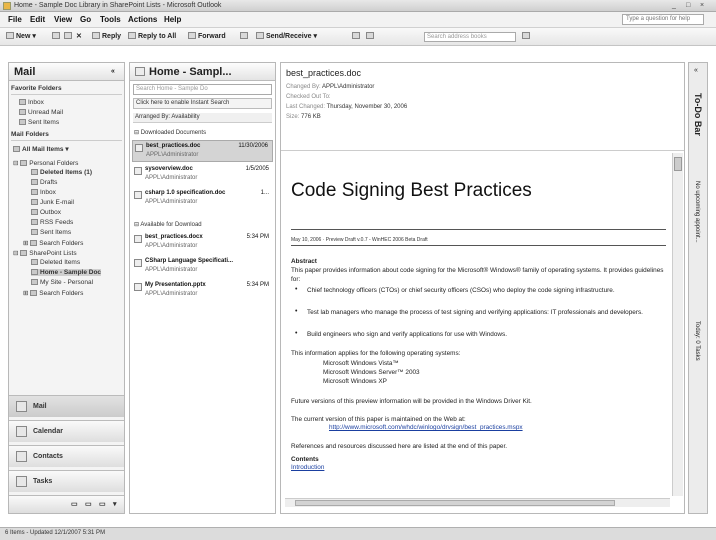 This screenshot has height=540, width=716. What do you see at coordinates (41, 149) in the screenshot?
I see `all-mail-items: All Mail Items ▾` at bounding box center [41, 149].